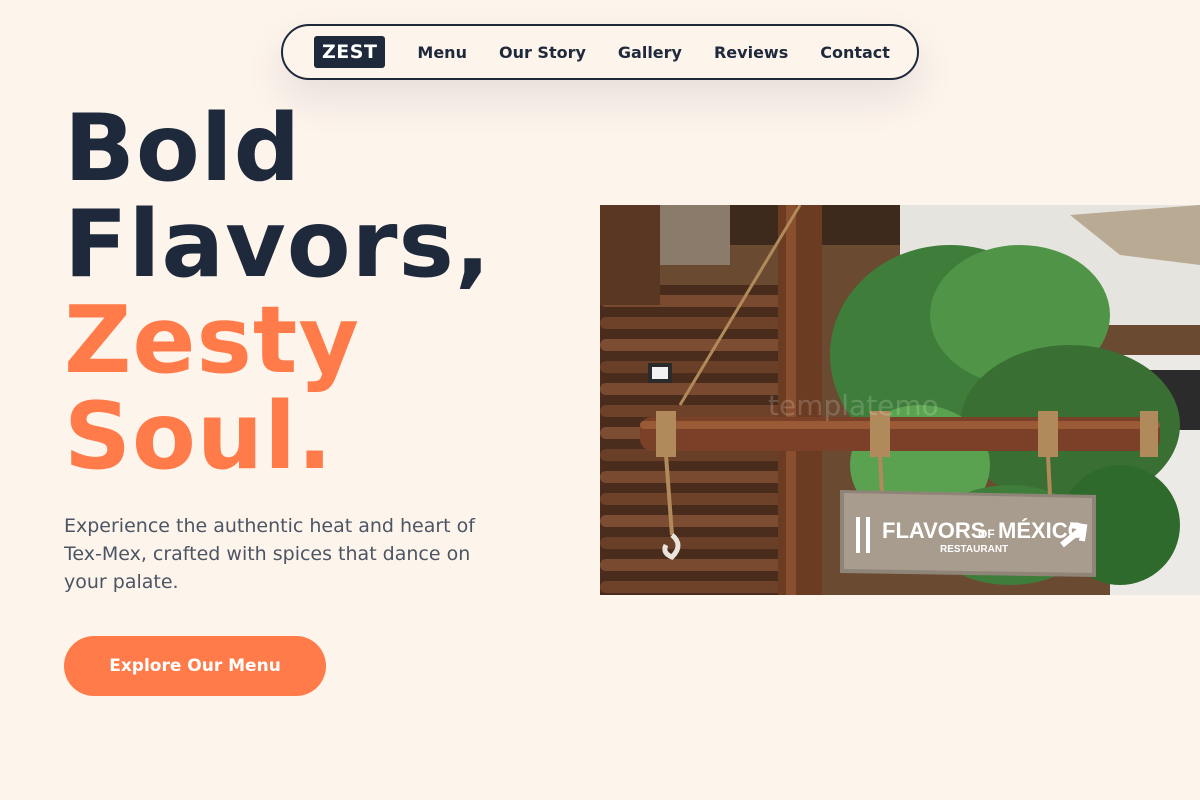  I want to click on hero-title-line-2: Flavors,, so click(278, 244).